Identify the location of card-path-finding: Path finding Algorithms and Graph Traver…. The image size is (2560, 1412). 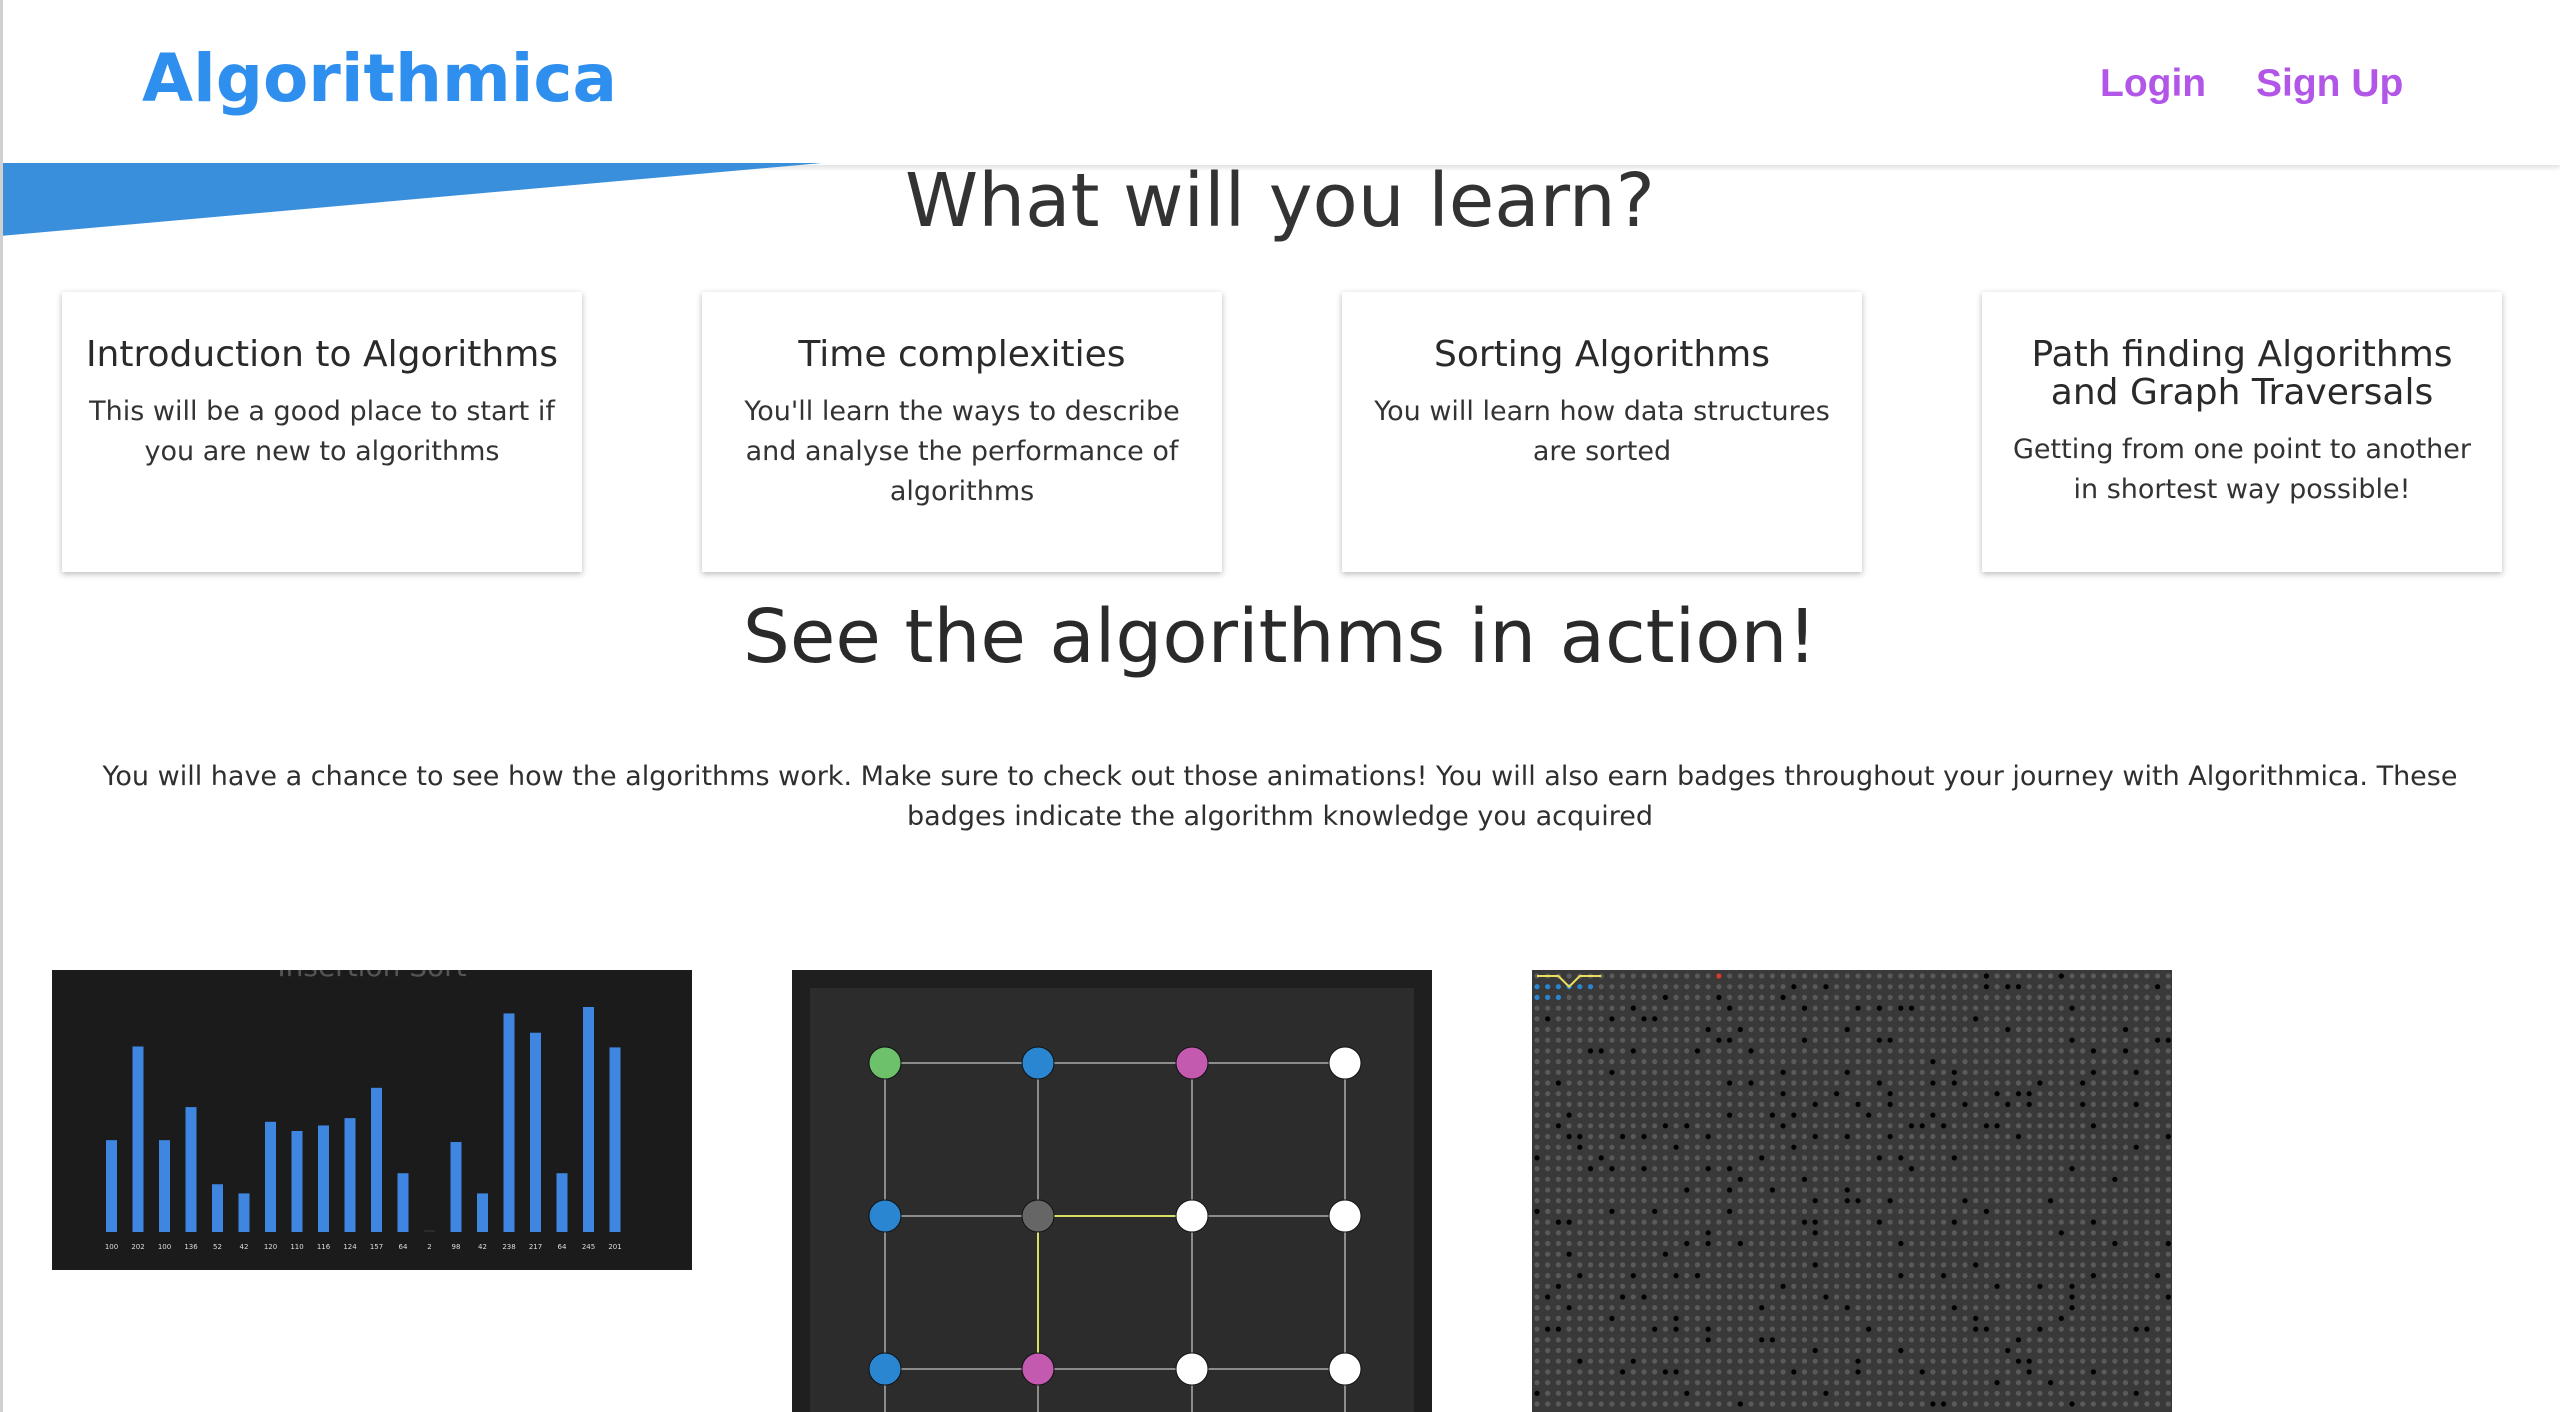
(2242, 432).